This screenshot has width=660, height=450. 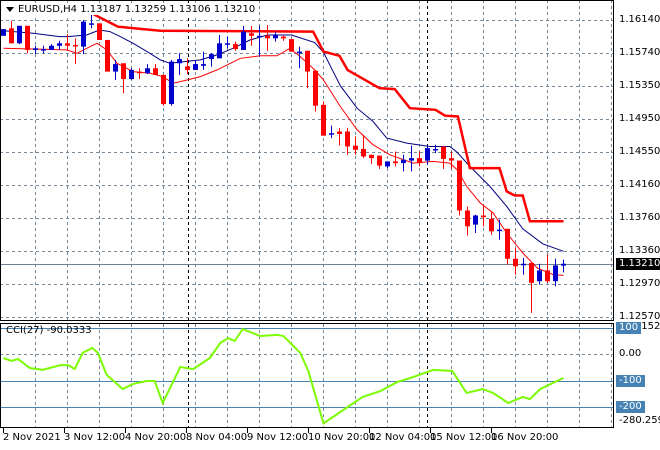 I want to click on time-tick-label: 12 Nov 04:00, so click(x=403, y=437).